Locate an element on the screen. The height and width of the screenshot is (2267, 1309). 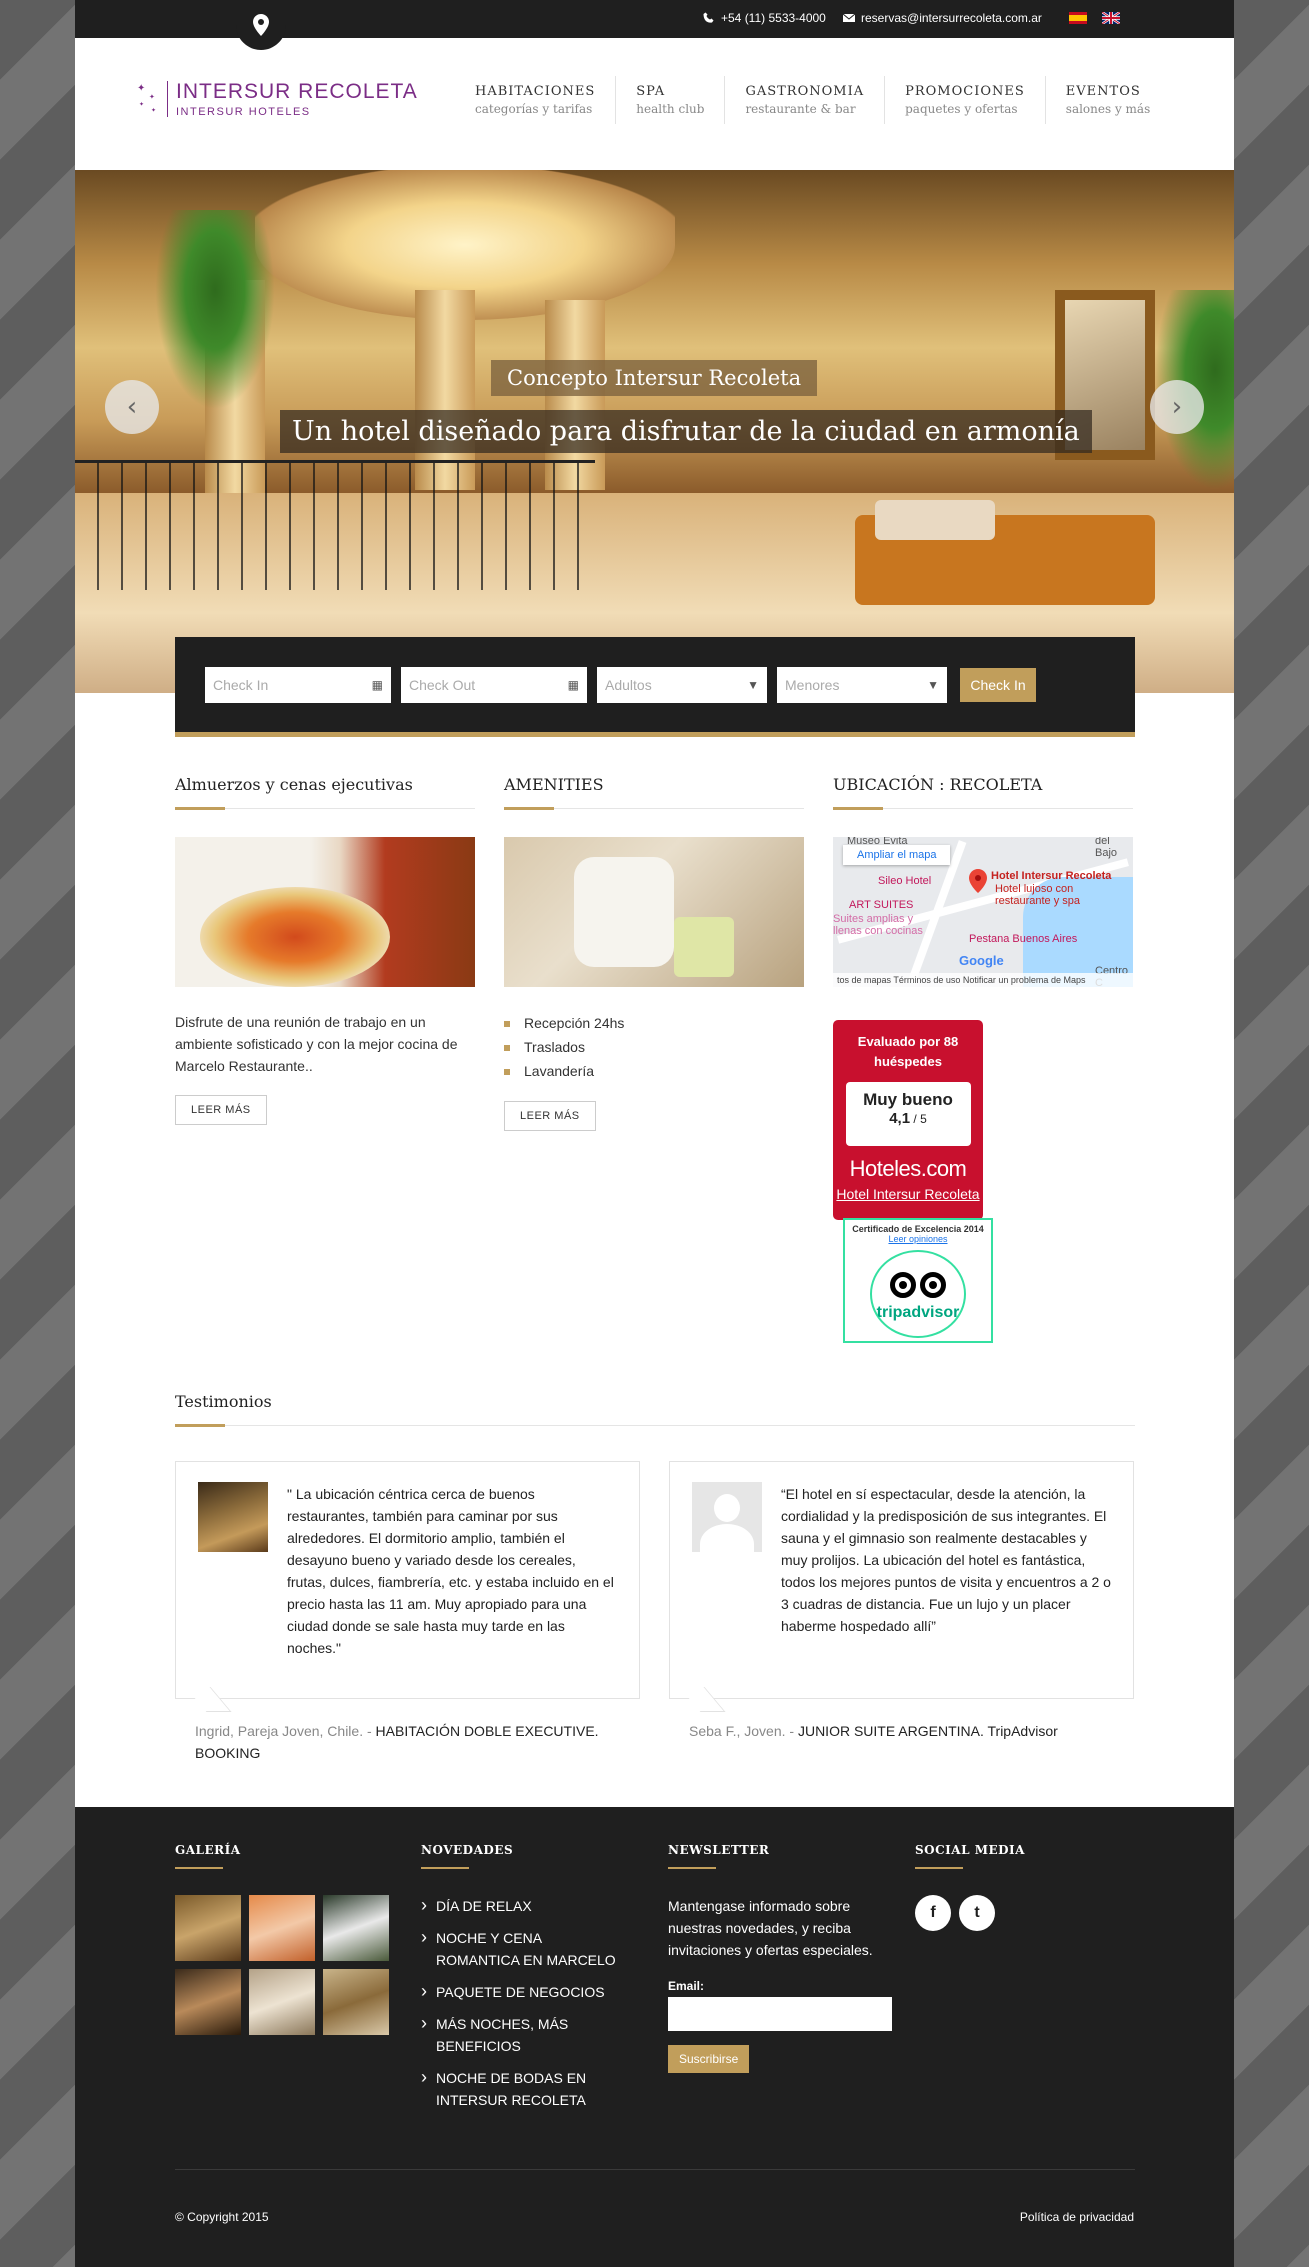
english-flag-icon is located at coordinates (1111, 18).